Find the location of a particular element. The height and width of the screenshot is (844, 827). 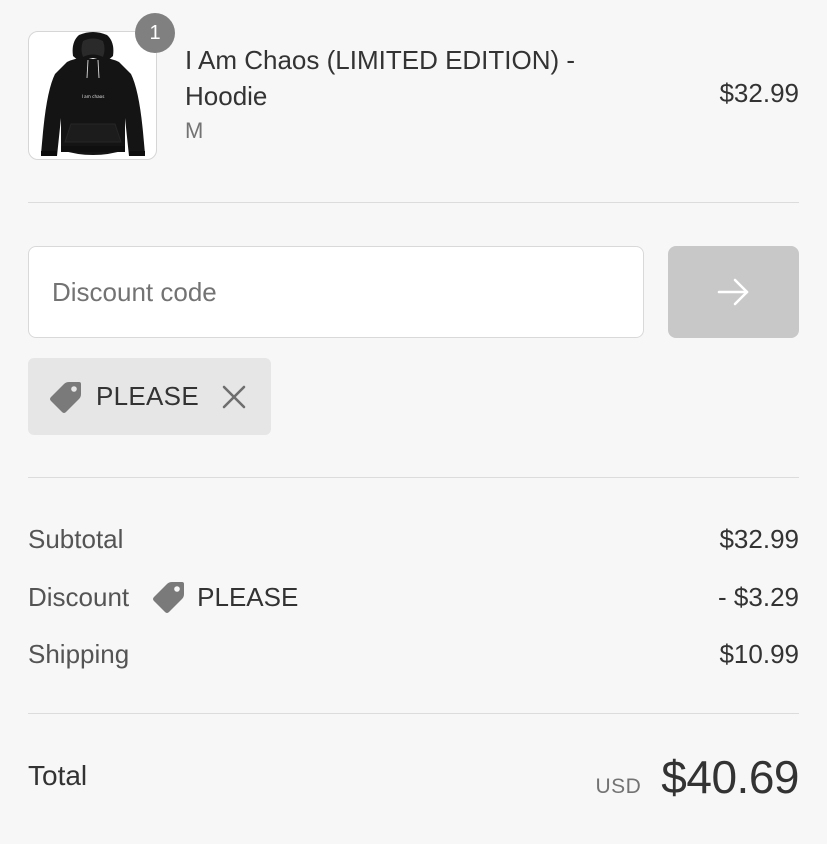

total-amount-group: USD $40.69 is located at coordinates (697, 777).